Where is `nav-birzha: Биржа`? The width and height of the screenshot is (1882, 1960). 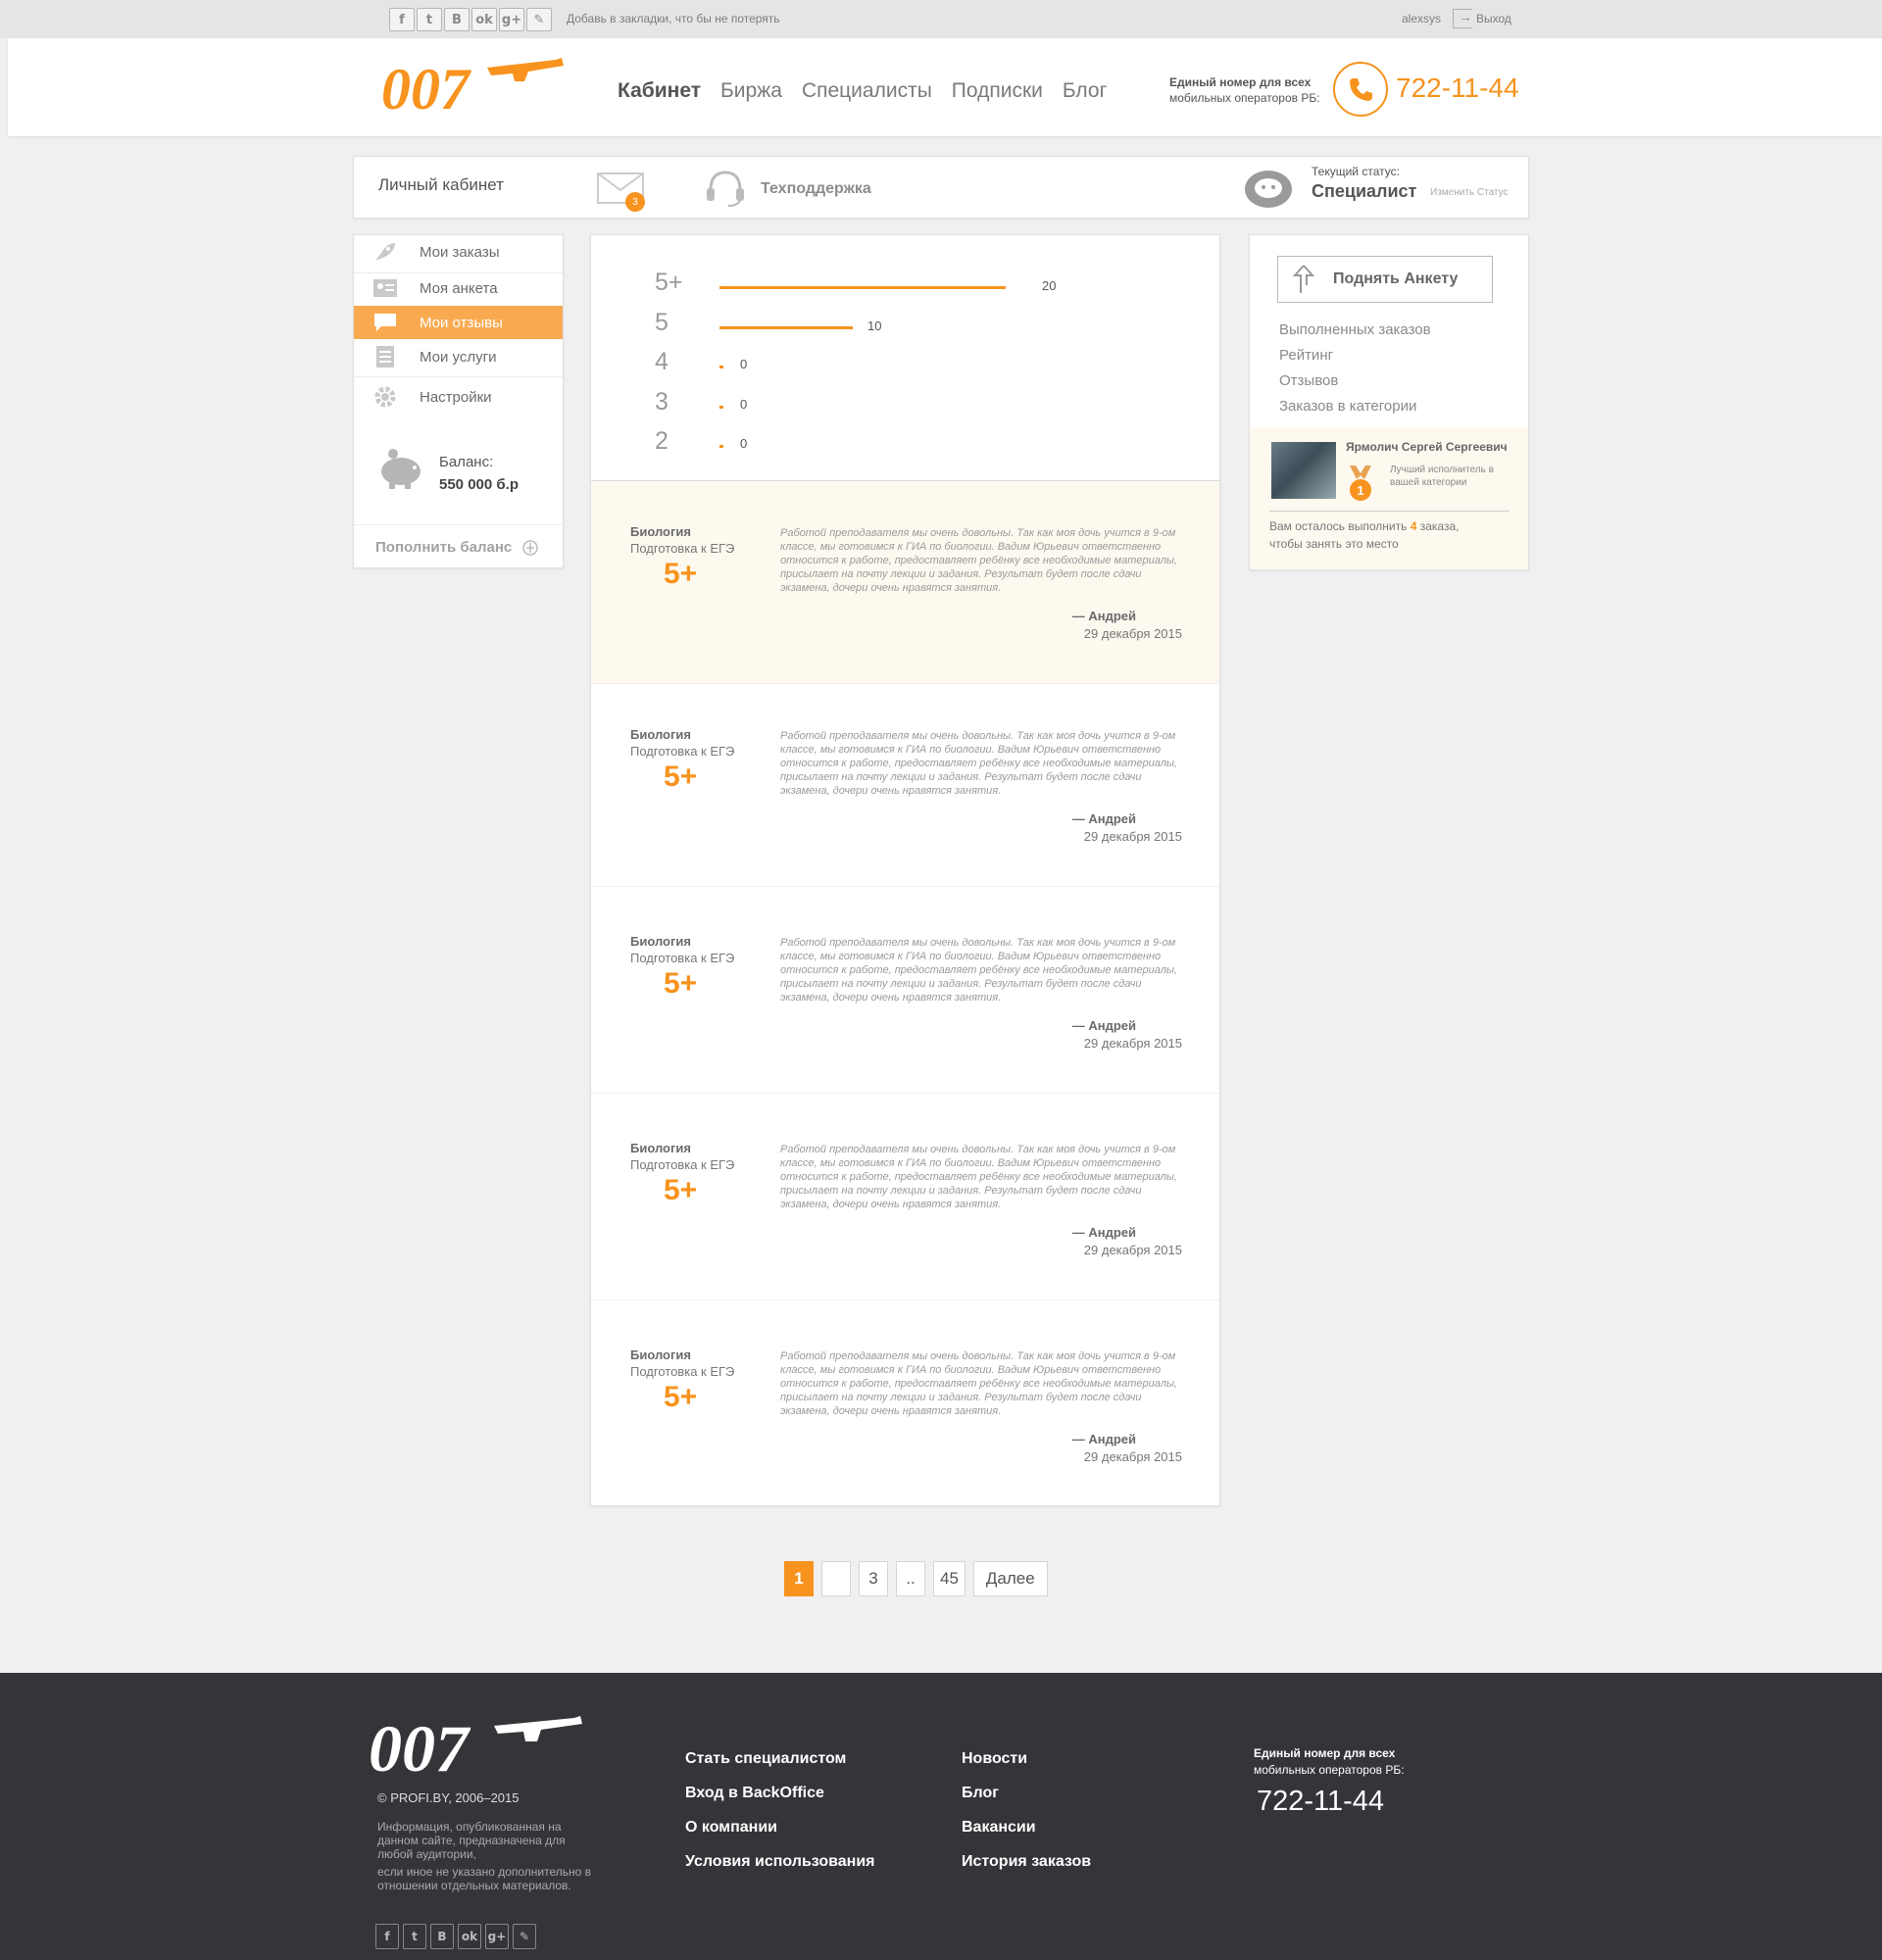
nav-birzha: Биржа is located at coordinates (751, 91).